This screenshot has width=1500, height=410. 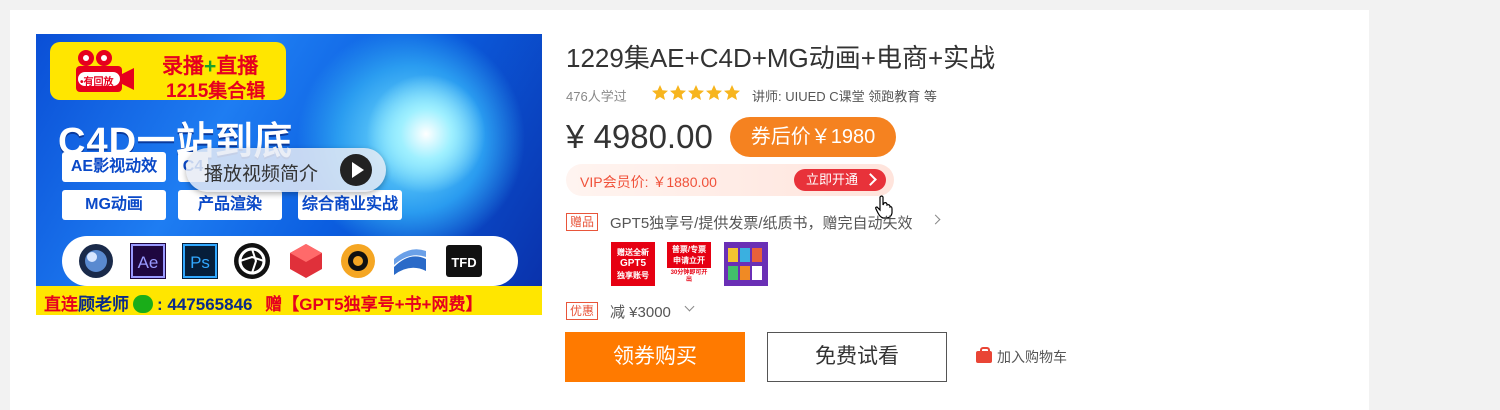 I want to click on svg-text: Ae, so click(x=148, y=262).